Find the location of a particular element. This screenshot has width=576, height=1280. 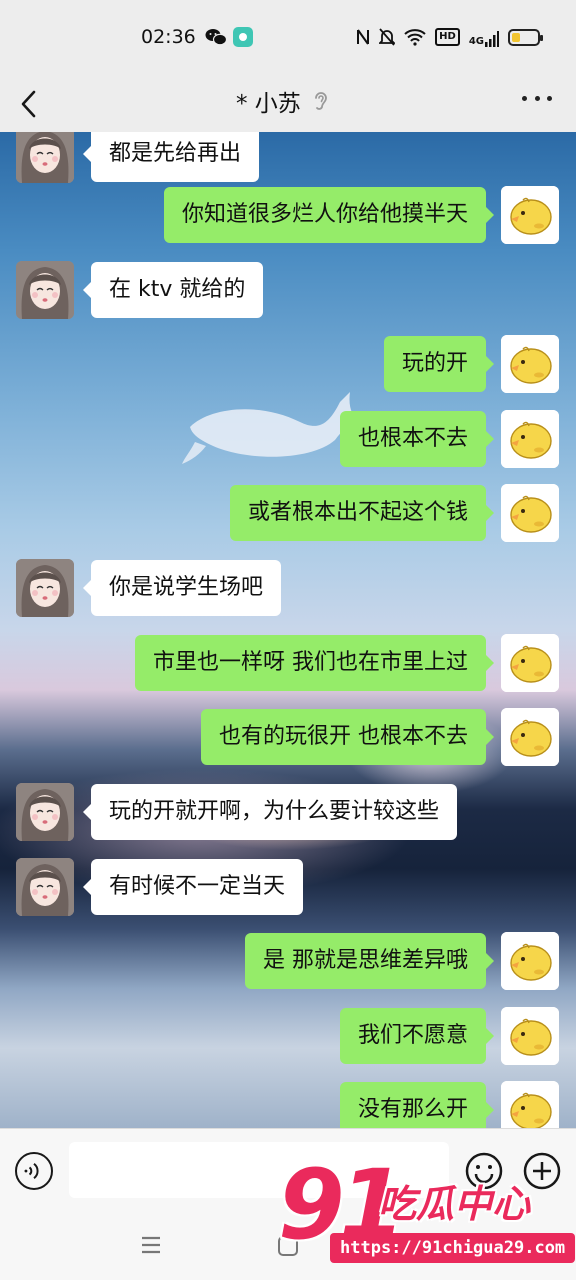

message-row-sent: 没有那么开 is located at coordinates (288, 1104).